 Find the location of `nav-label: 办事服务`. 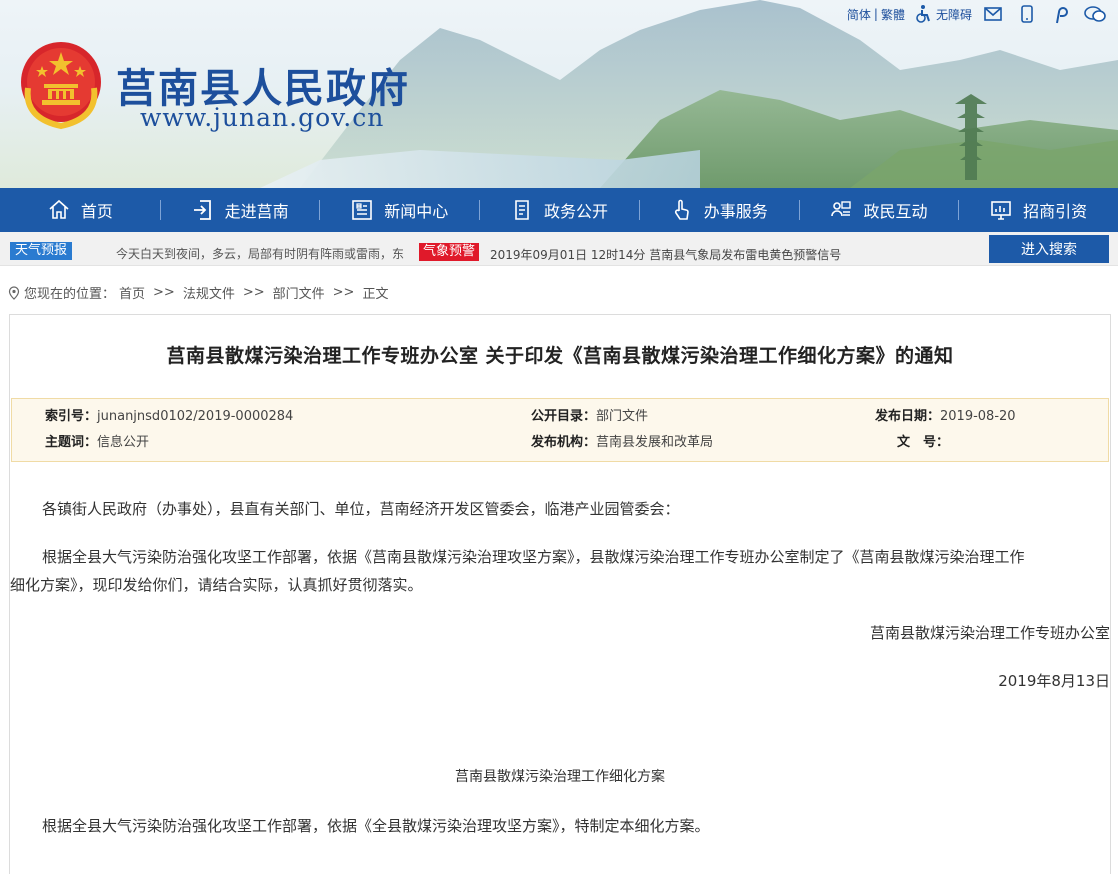

nav-label: 办事服务 is located at coordinates (735, 211).